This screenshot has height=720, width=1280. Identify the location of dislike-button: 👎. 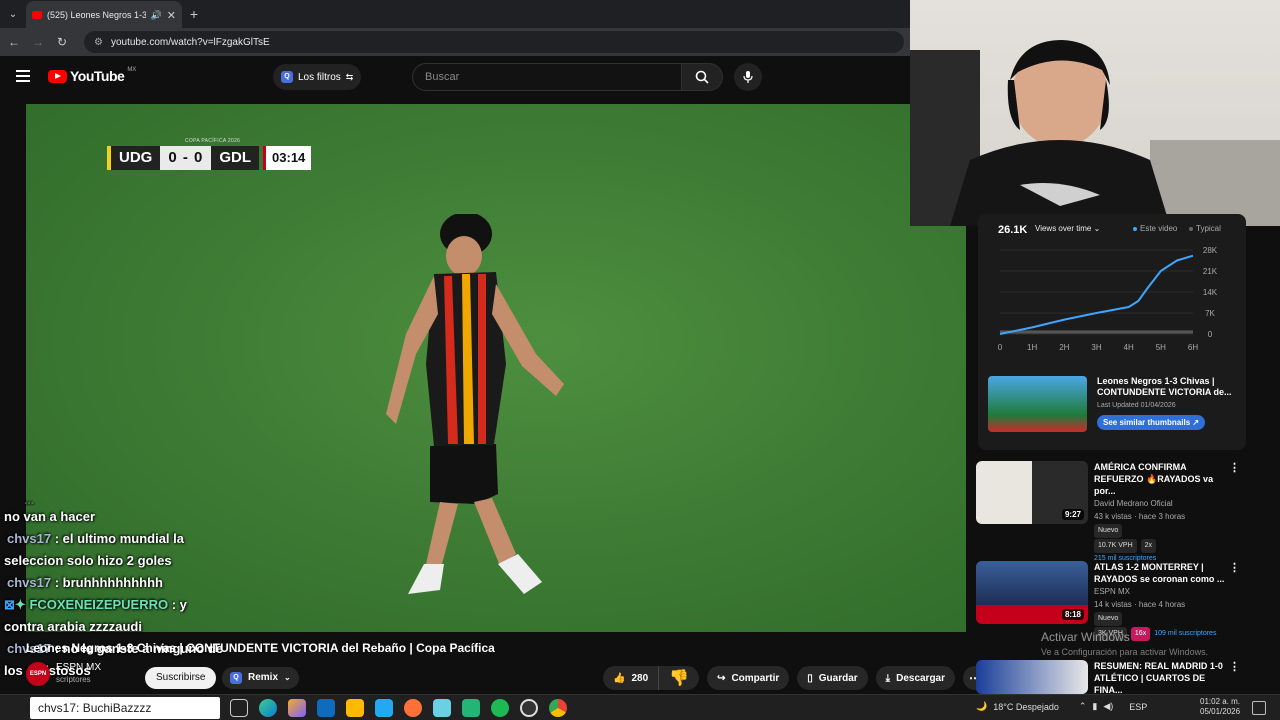
(679, 678).